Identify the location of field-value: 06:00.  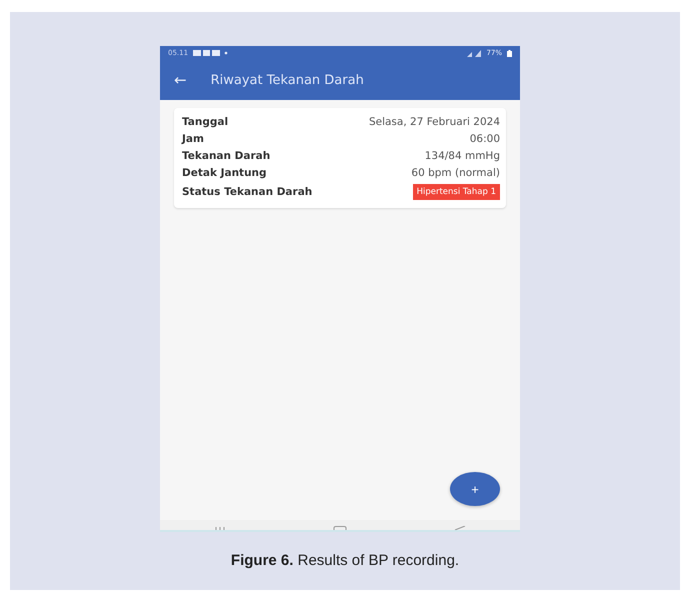
(485, 139).